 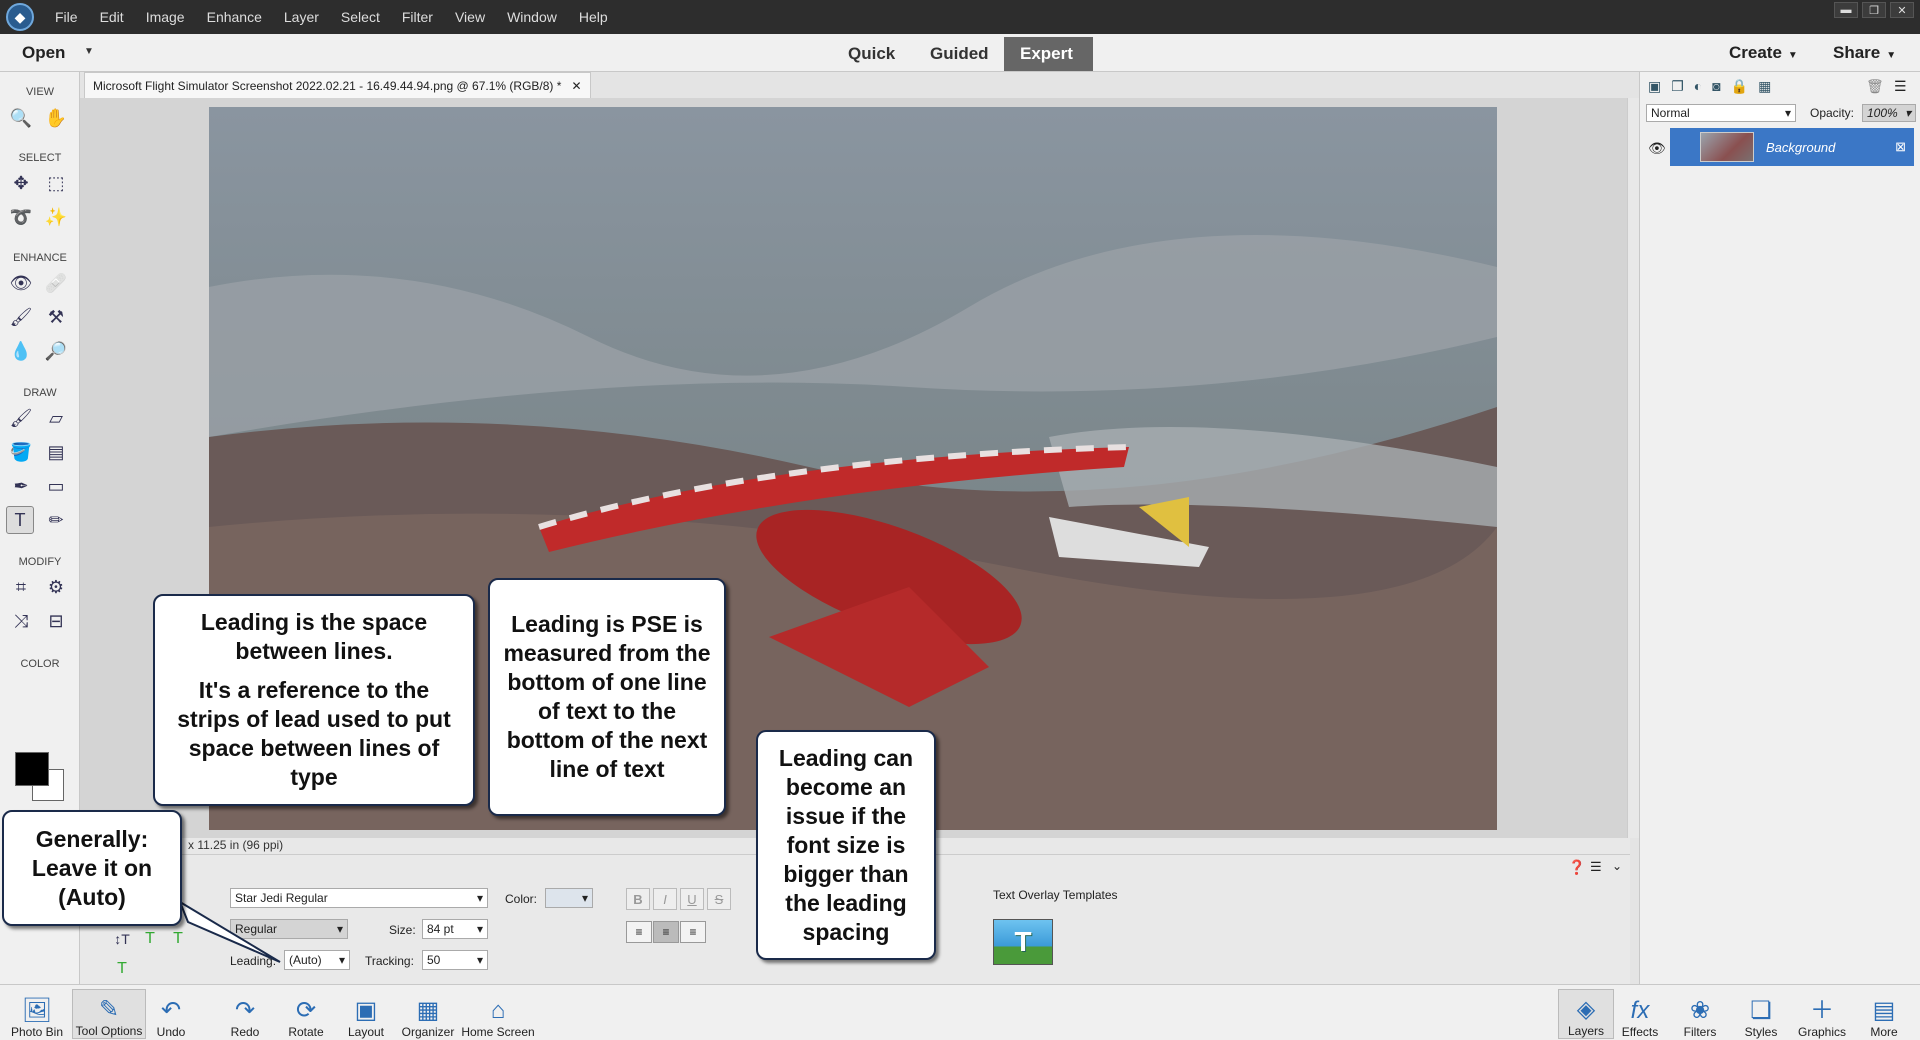 I want to click on pencil-tool-icon: ✏, so click(x=56, y=520).